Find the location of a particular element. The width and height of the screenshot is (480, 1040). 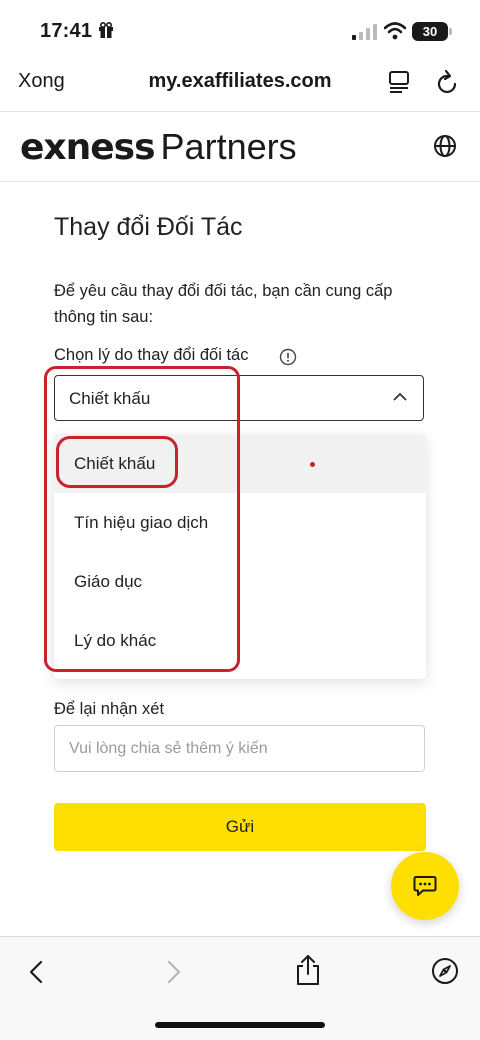

comment-input is located at coordinates (239, 748).